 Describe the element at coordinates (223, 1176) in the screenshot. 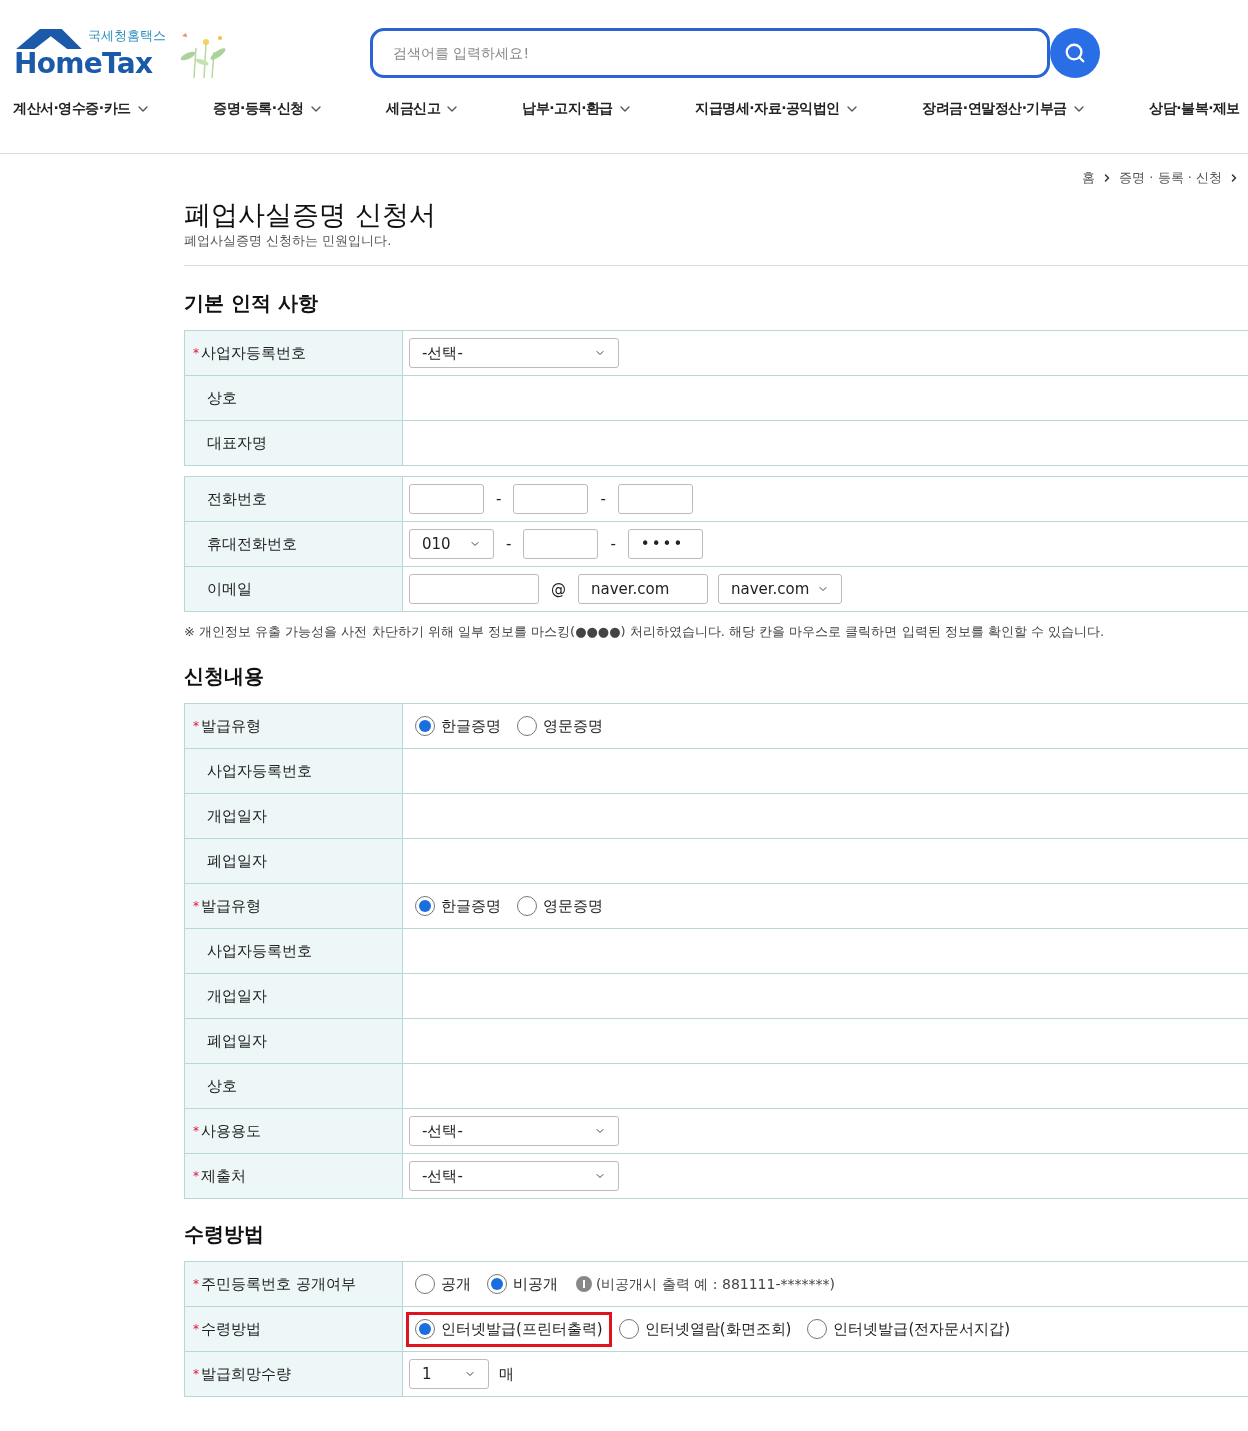

I see `field-label-text: 제출처` at that location.